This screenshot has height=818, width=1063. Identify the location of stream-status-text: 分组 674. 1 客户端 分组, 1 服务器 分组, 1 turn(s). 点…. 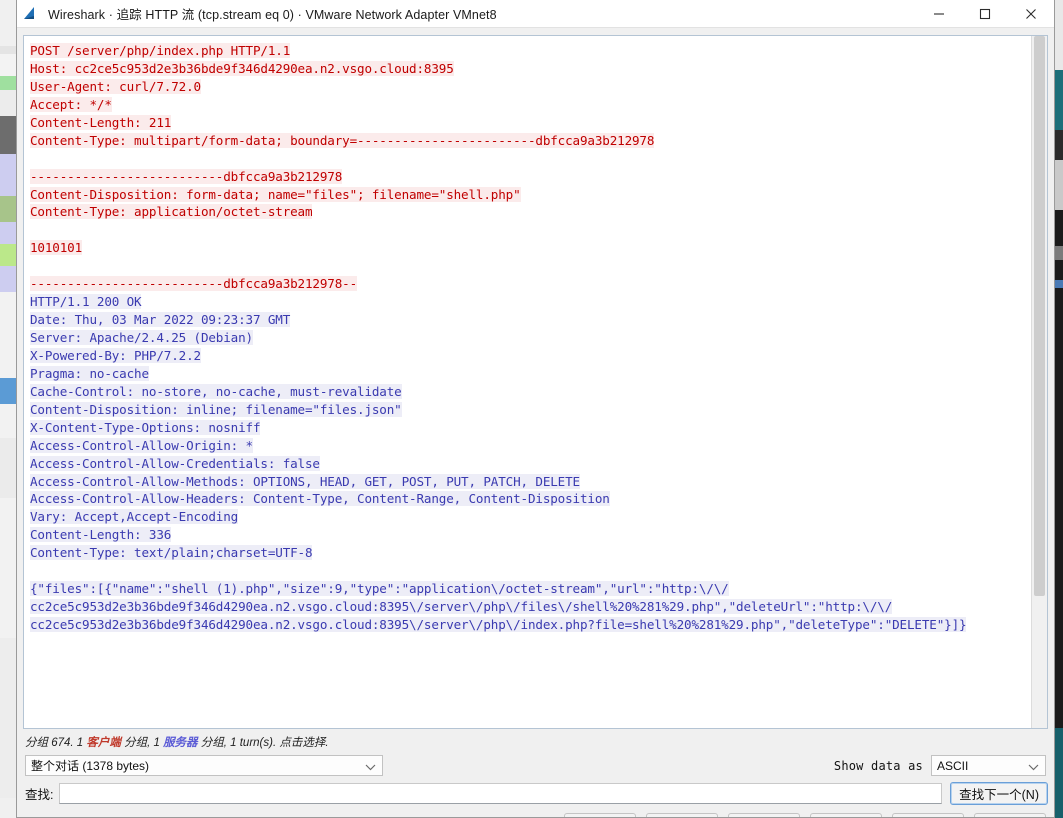
(539, 742).